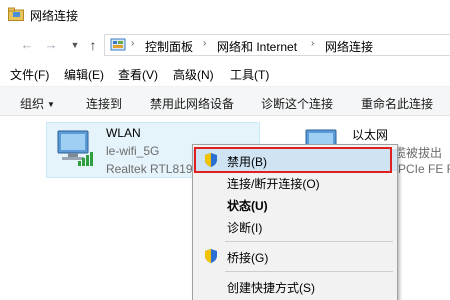  I want to click on diagnose-connection-button: 诊断这个连接, so click(297, 103).